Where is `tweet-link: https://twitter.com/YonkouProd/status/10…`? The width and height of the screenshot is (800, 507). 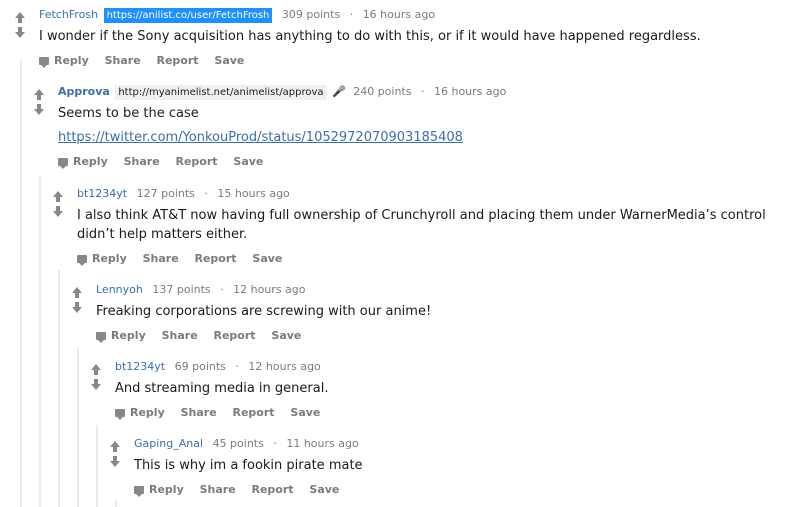
tweet-link: https://twitter.com/YonkouProd/status/10… is located at coordinates (260, 137).